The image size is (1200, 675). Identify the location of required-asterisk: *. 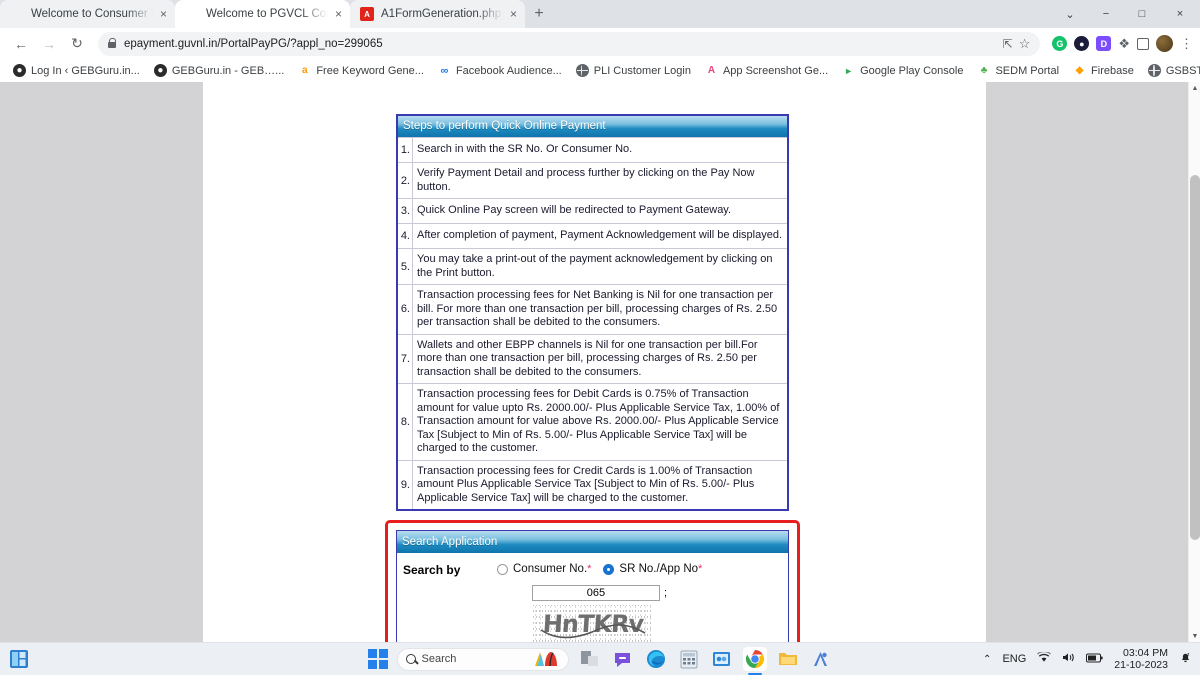
(589, 569).